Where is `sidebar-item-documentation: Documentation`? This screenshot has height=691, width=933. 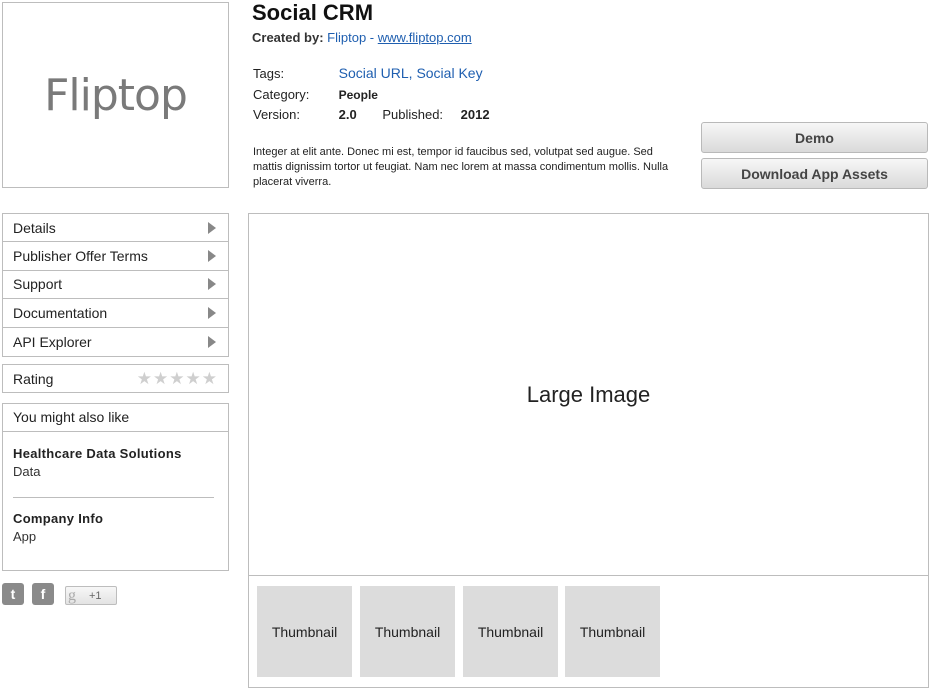
sidebar-item-documentation: Documentation is located at coordinates (115, 313).